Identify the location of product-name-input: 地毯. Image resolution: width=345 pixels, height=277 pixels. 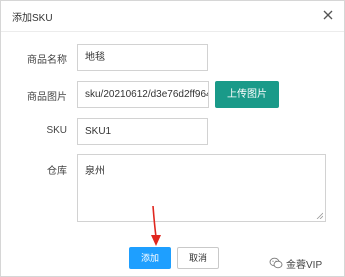
(142, 57).